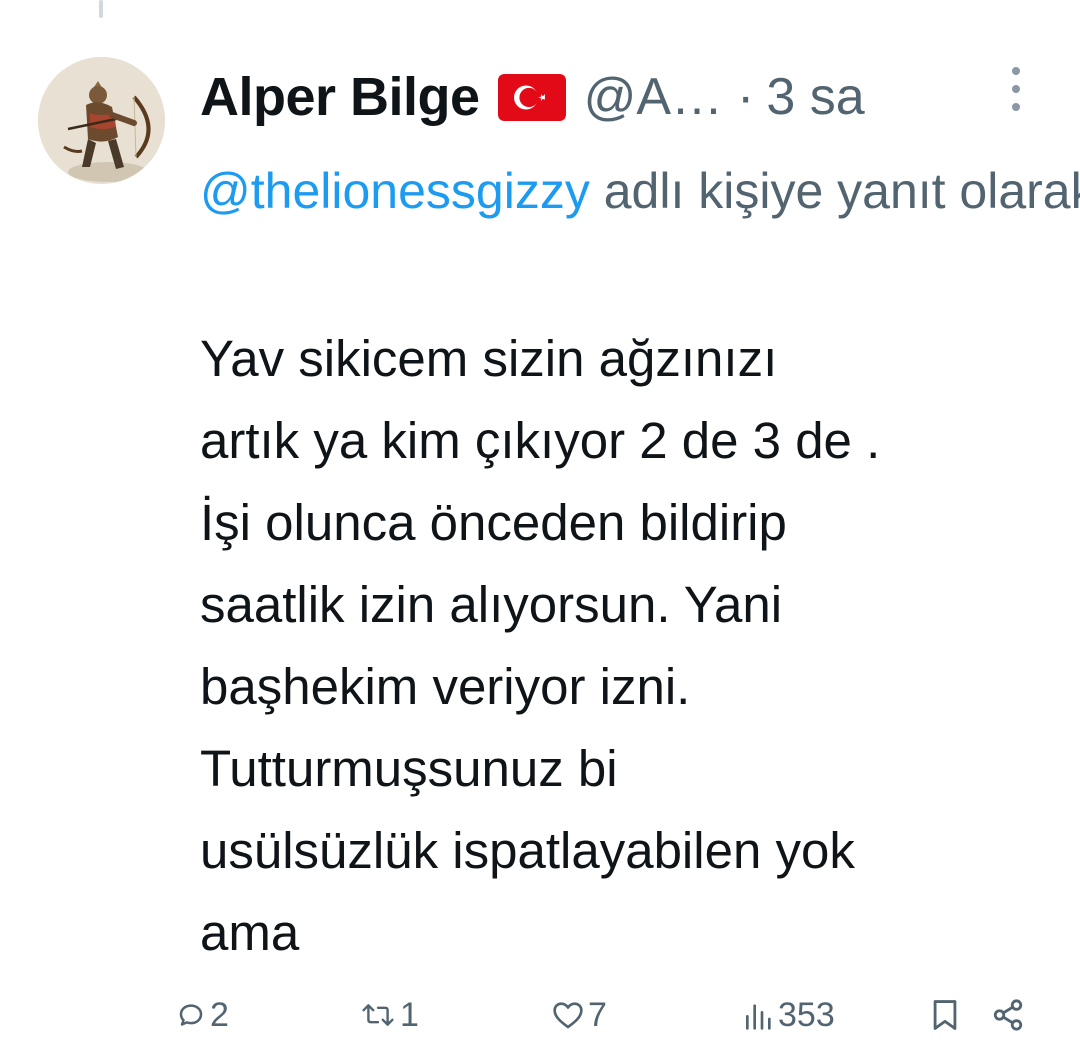  What do you see at coordinates (409, 1014) in the screenshot?
I see `retweet-count: 1` at bounding box center [409, 1014].